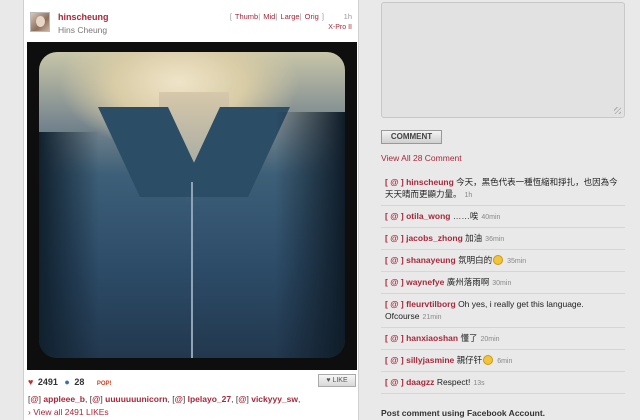 The width and height of the screenshot is (640, 420). What do you see at coordinates (503, 383) in the screenshot?
I see `comment-item: [ @ ] daagzz Respect! 13s` at bounding box center [503, 383].